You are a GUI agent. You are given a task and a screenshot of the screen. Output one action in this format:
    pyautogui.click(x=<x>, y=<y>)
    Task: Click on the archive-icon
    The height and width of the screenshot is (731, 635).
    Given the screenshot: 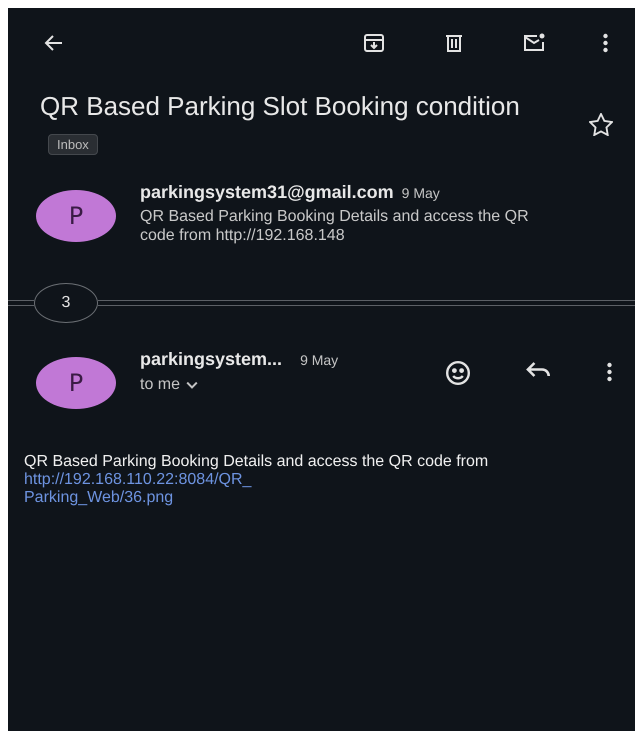 What is the action you would take?
    pyautogui.click(x=374, y=43)
    